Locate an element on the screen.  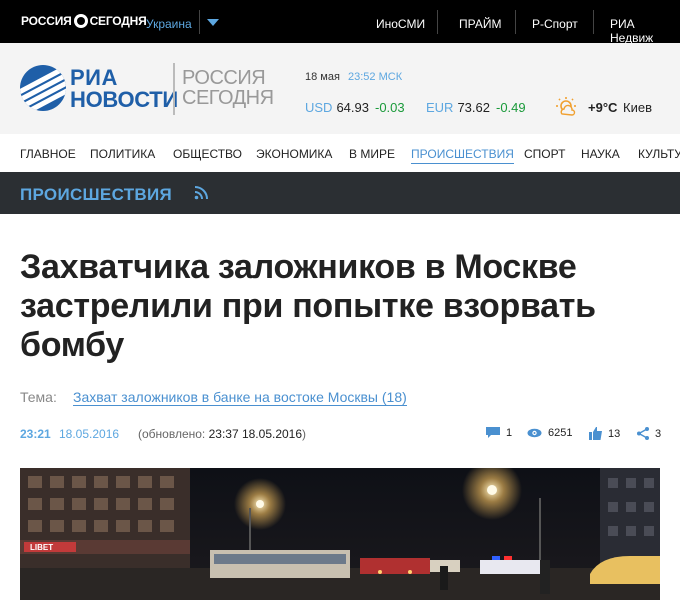
nav-item-incidents: ПРОИСШЕСТВИЯ is located at coordinates (462, 155).